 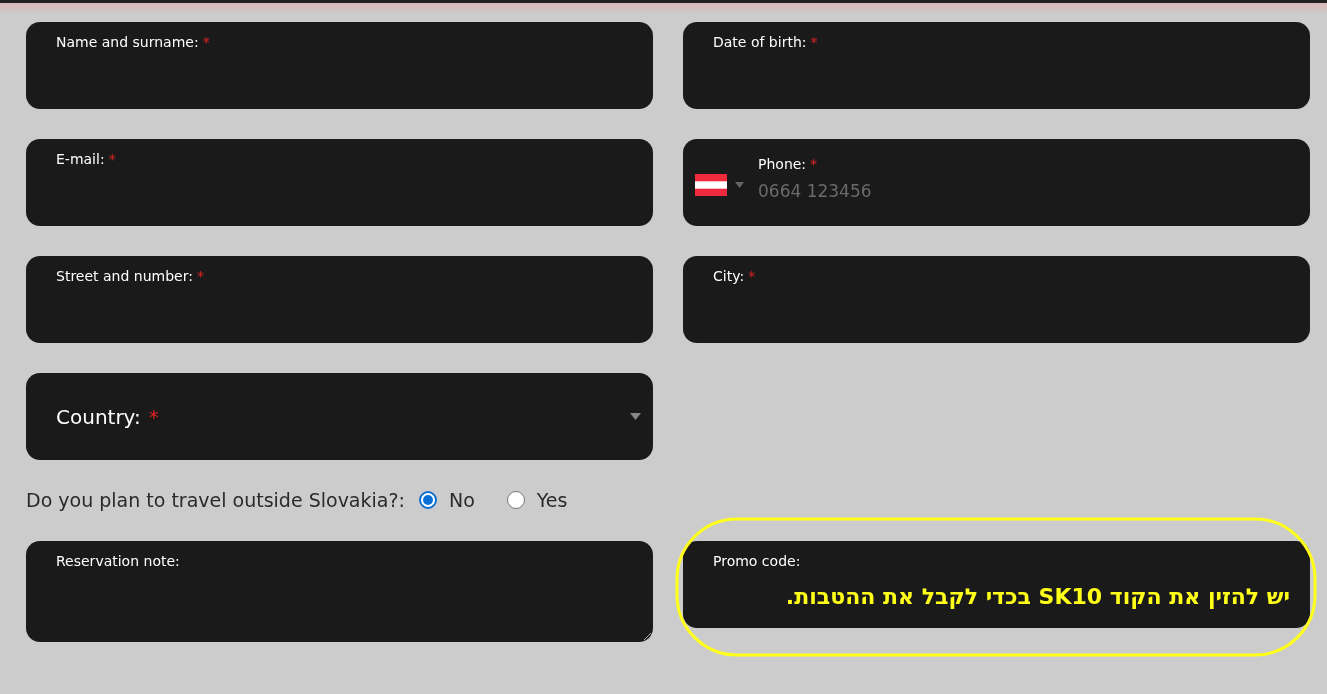 I want to click on phone-field: Phone: * 0664 123456, so click(x=996, y=182).